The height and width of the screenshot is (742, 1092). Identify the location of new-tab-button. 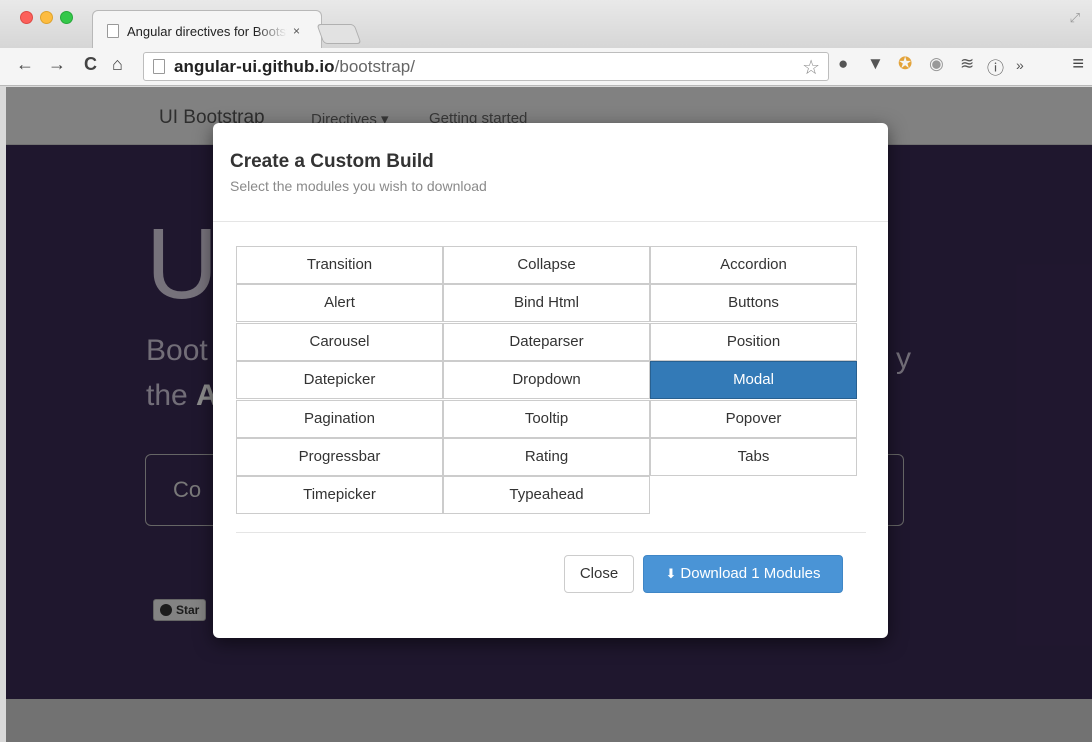
(339, 34).